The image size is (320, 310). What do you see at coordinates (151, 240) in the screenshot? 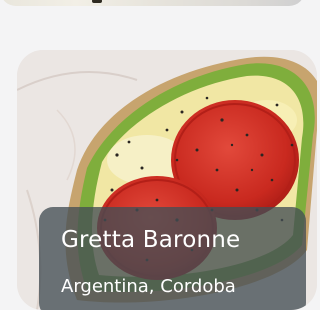
I see `person-name: Gretta Baronne` at bounding box center [151, 240].